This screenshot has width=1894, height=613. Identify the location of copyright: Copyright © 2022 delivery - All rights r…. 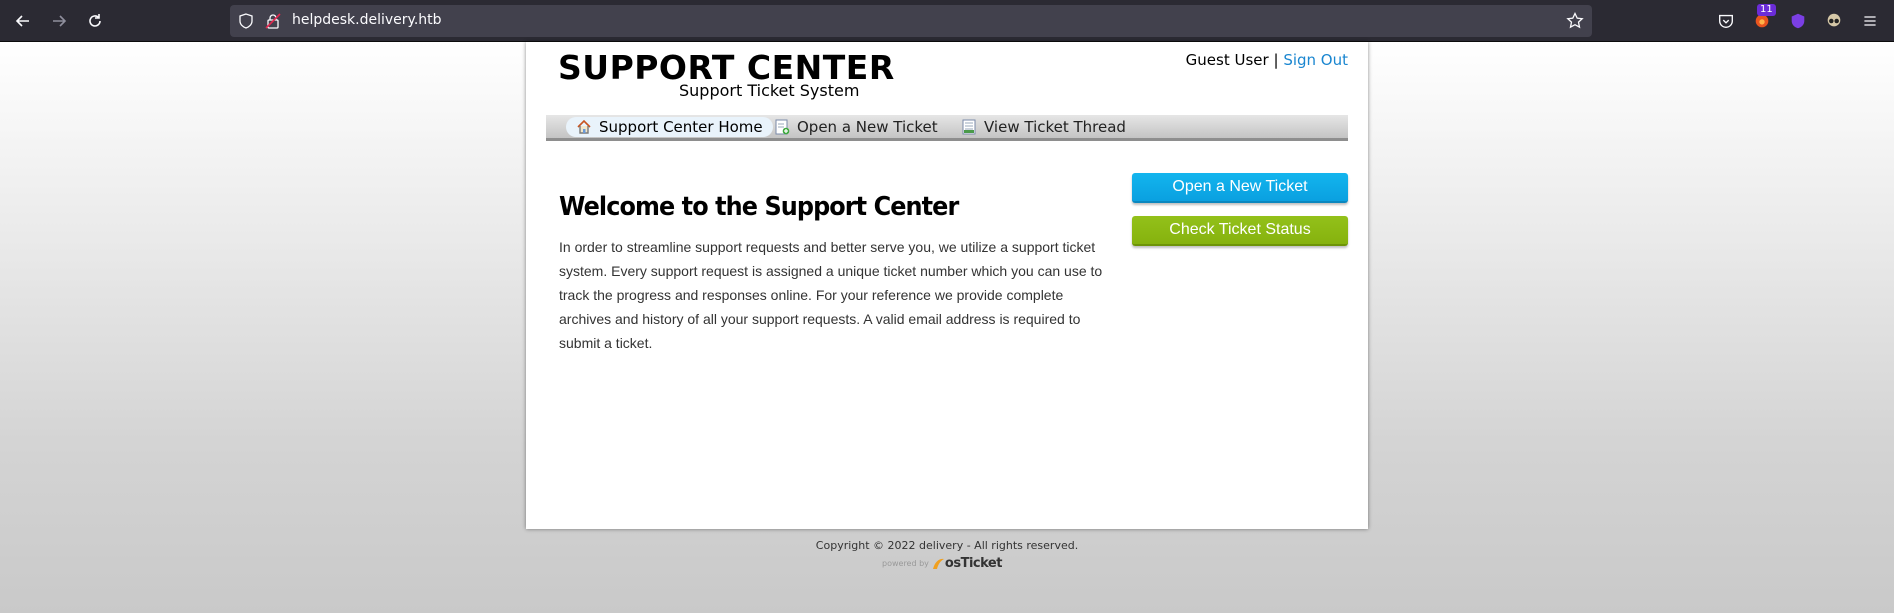
(947, 545).